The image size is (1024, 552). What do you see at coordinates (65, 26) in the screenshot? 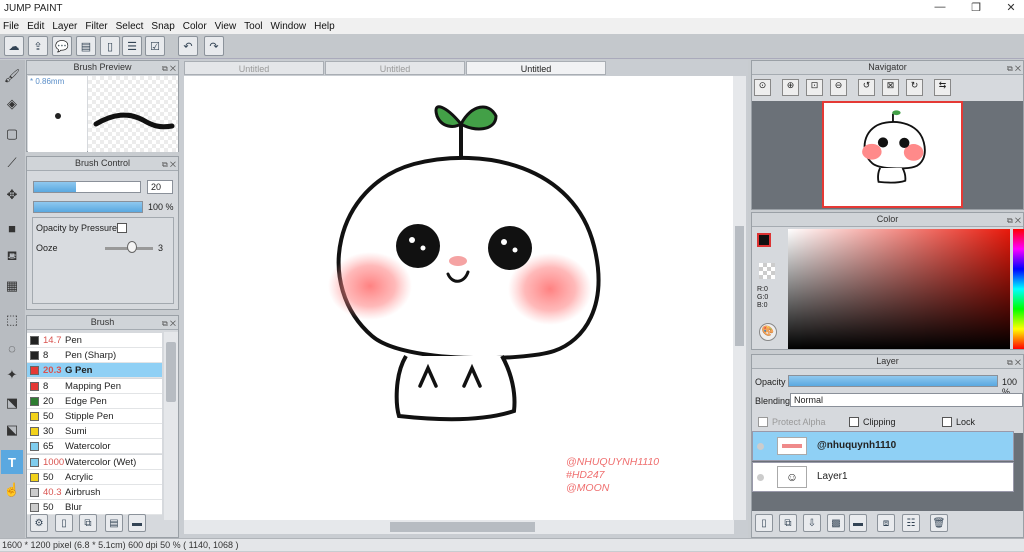
I see `menu-layer: Layer` at bounding box center [65, 26].